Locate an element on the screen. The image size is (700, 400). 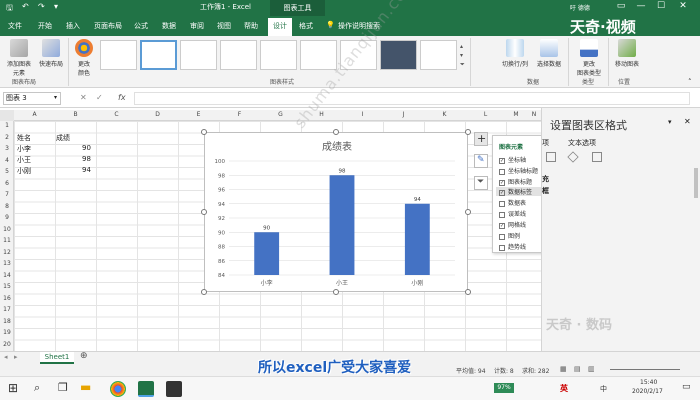
effects-icon is located at coordinates (573, 157).